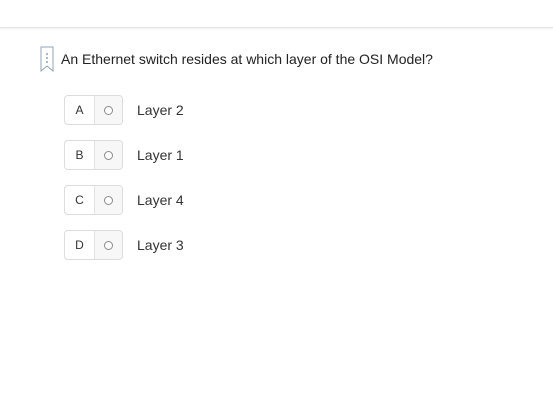 The height and width of the screenshot is (407, 553). Describe the element at coordinates (47, 59) in the screenshot. I see `bookmark-flag-icon` at that location.